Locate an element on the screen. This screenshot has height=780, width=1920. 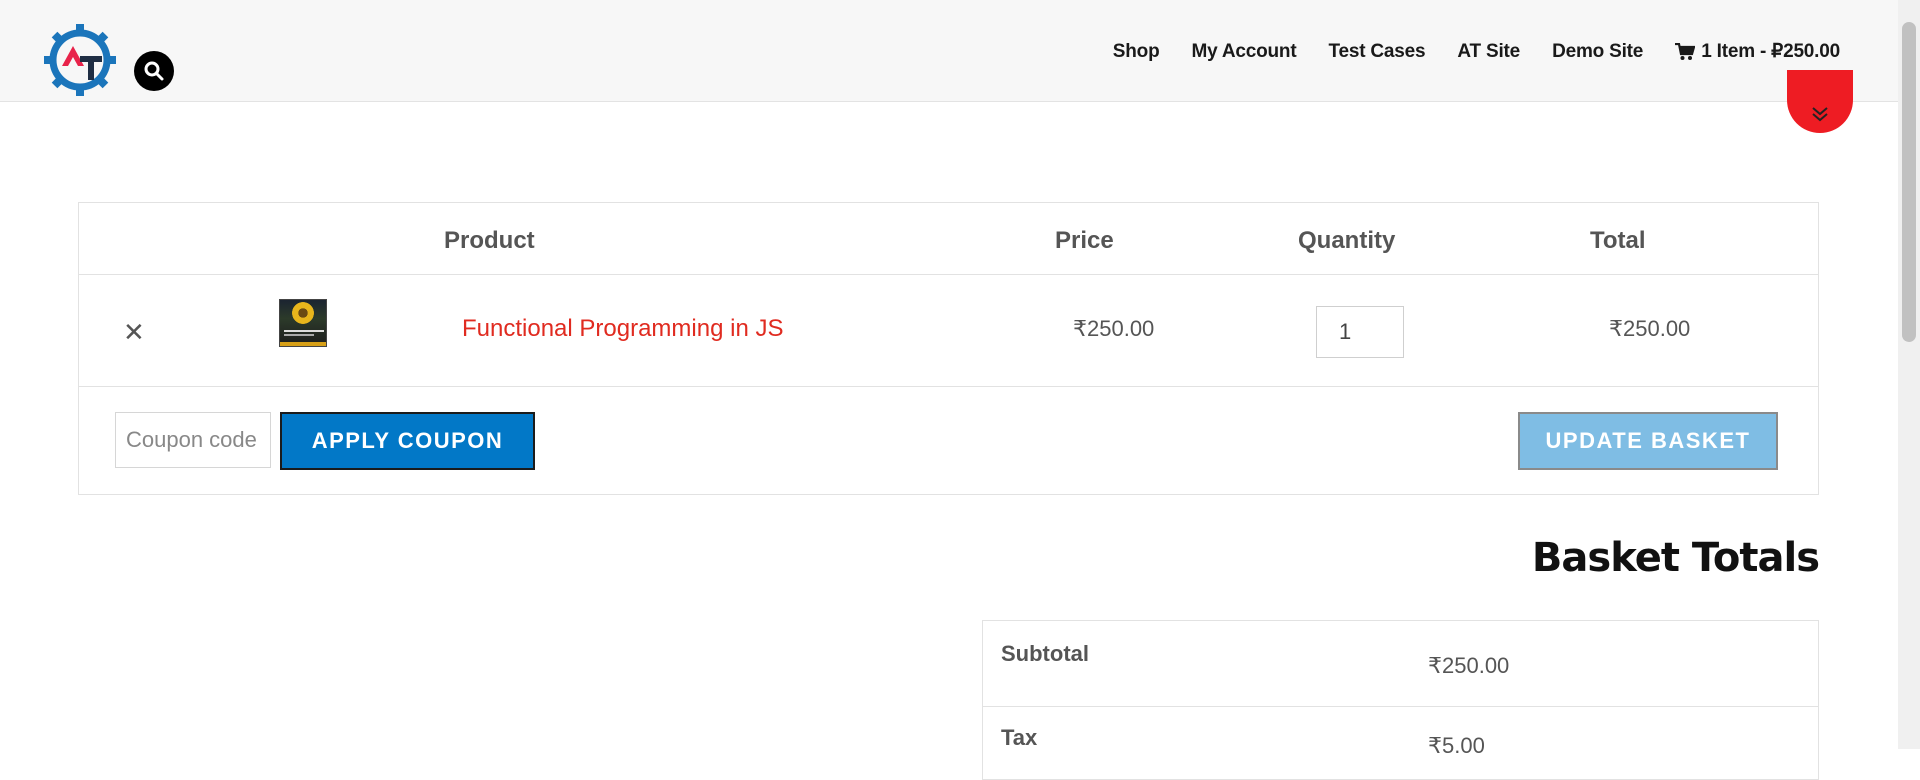
nav-my-account: My Account is located at coordinates (1244, 52).